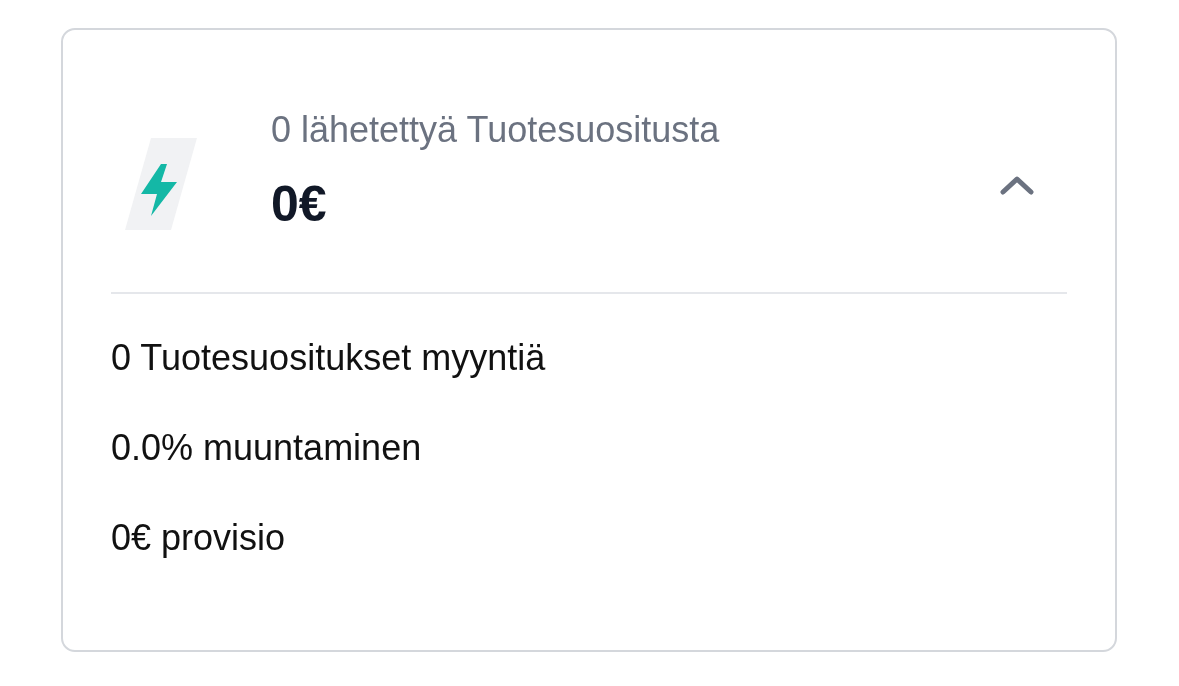  What do you see at coordinates (496, 130) in the screenshot?
I see `card-subtitle: 0 lähetettyä Tuotesuositusta` at bounding box center [496, 130].